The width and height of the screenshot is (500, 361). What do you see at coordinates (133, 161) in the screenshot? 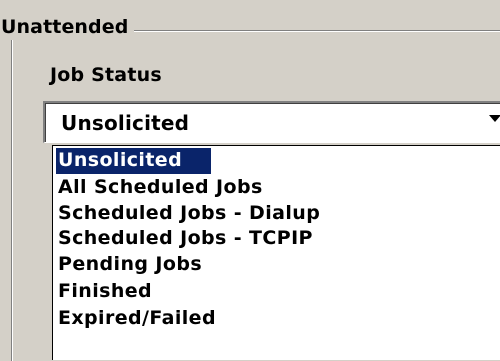
I see `option-unsolicited: Unsolicited` at bounding box center [133, 161].